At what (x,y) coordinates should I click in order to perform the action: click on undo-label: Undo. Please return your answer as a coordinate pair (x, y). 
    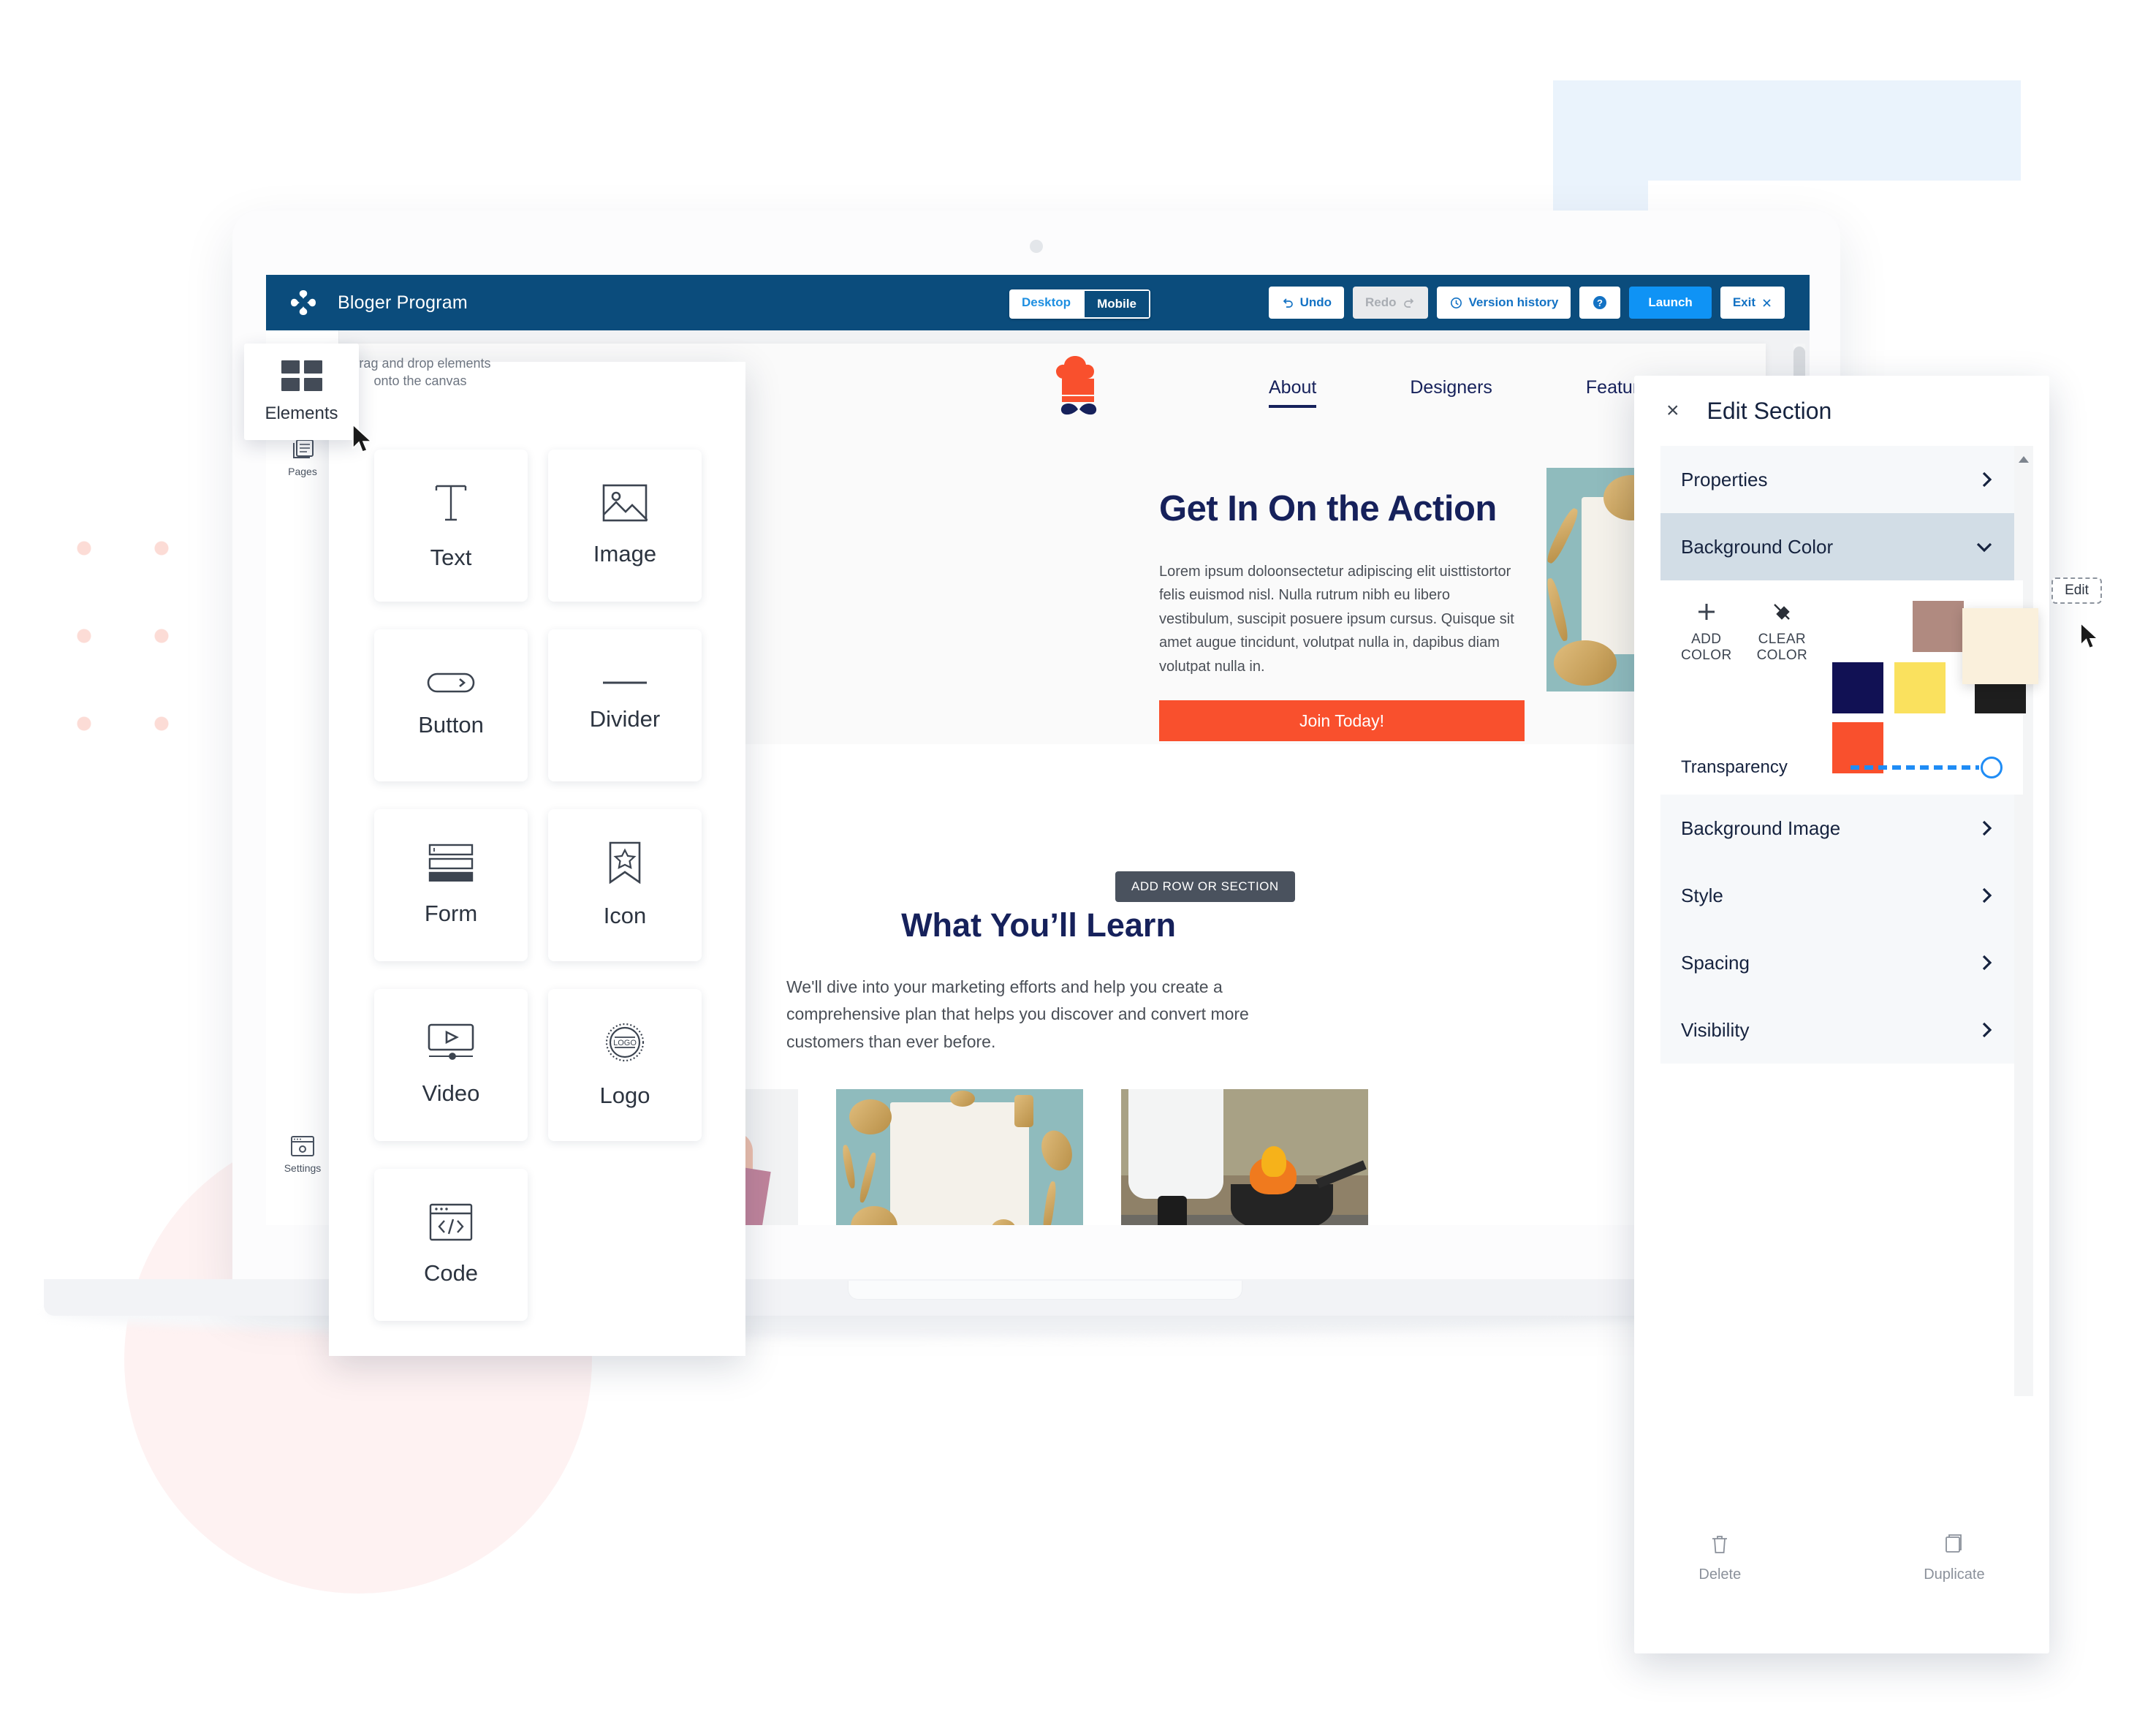
    Looking at the image, I should click on (1315, 302).